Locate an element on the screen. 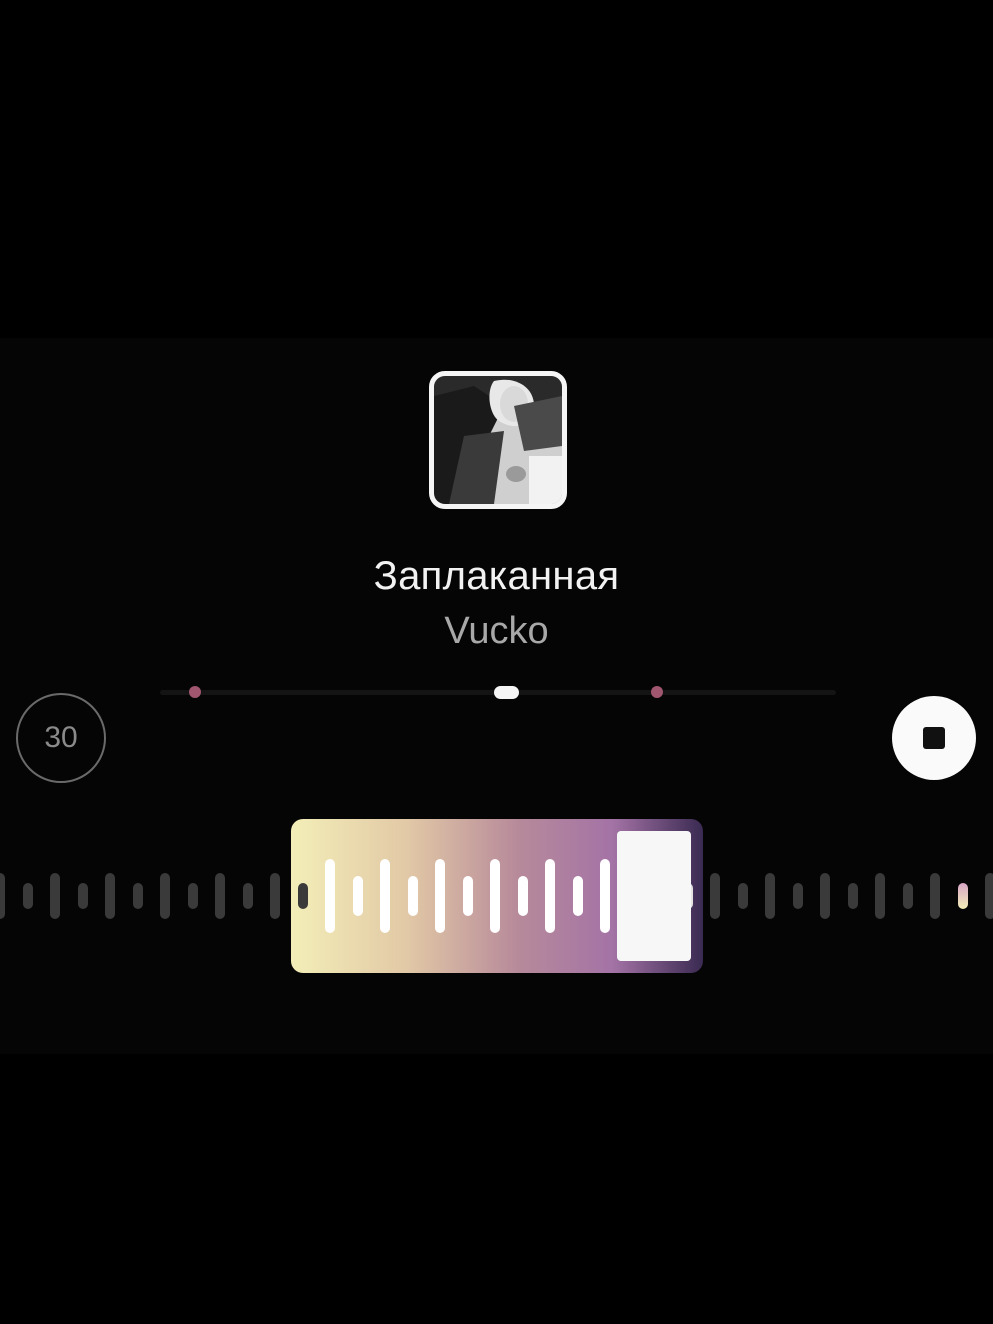 This screenshot has width=993, height=1324. duration-button: 30 is located at coordinates (61, 738).